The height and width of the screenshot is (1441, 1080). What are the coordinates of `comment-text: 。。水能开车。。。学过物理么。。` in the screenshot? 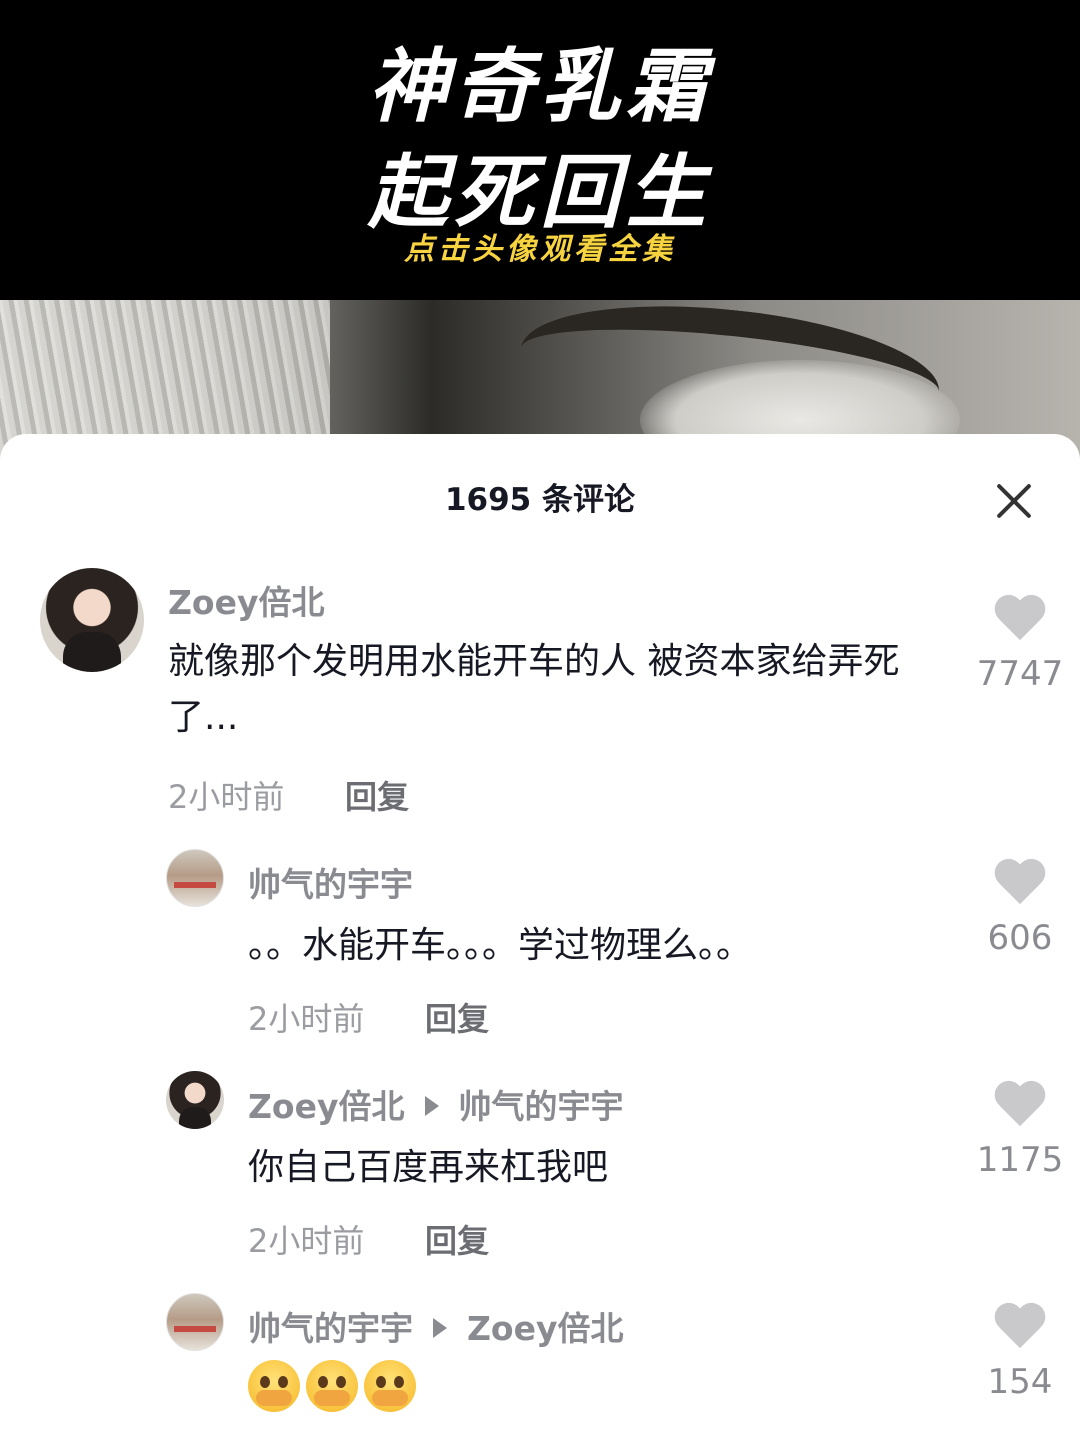 It's located at (500, 945).